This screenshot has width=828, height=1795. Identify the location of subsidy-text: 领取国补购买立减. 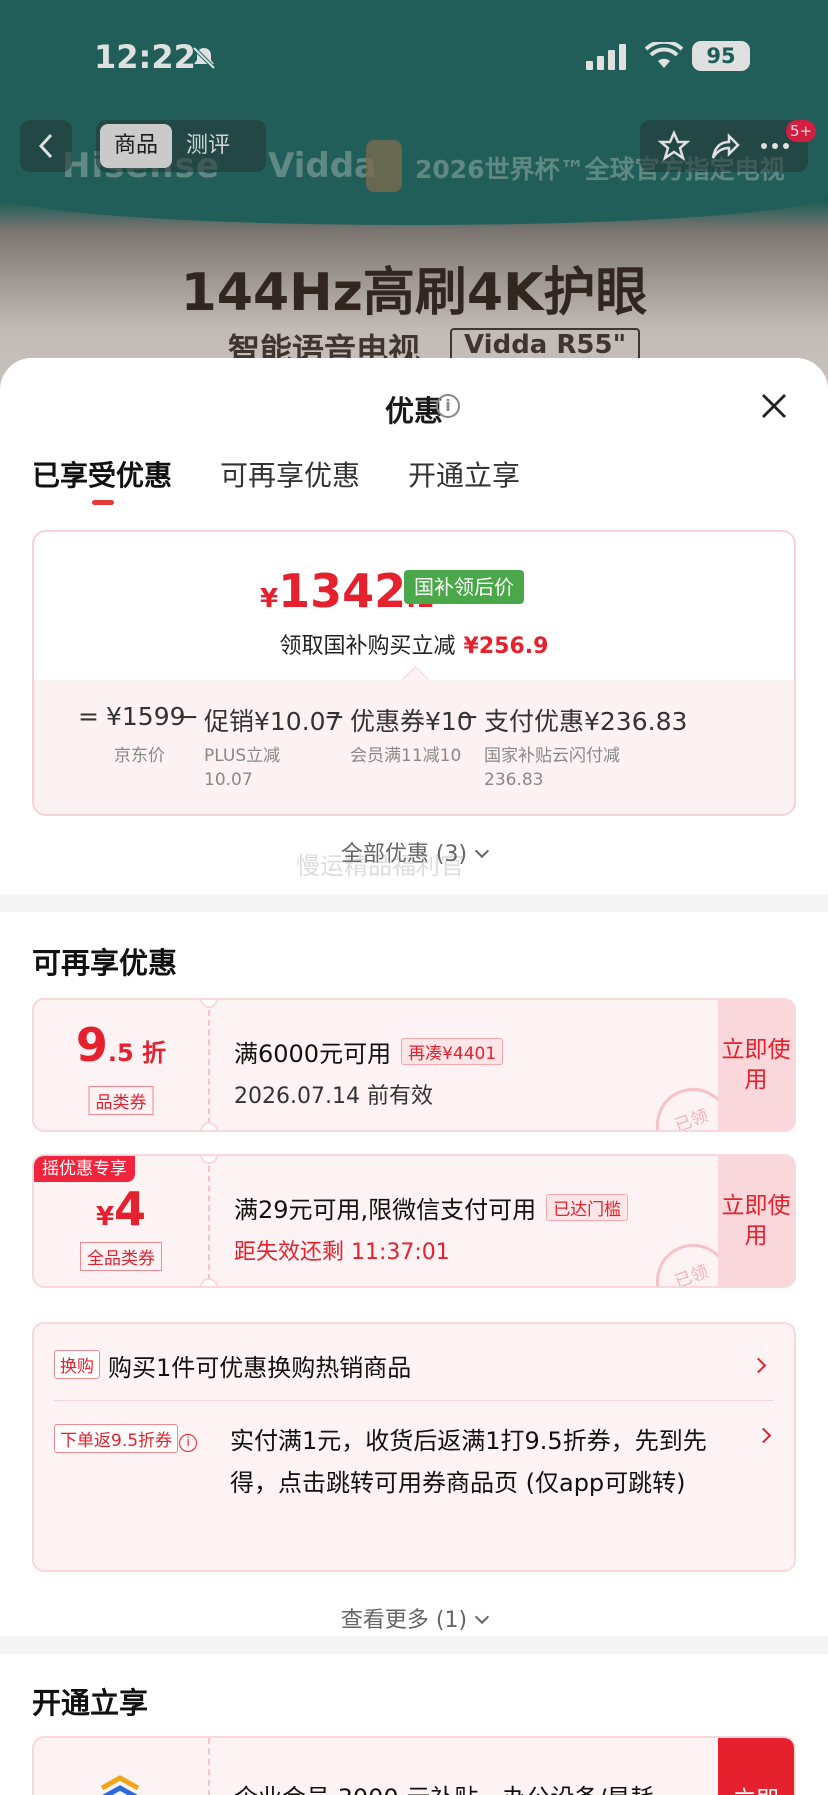
(367, 646).